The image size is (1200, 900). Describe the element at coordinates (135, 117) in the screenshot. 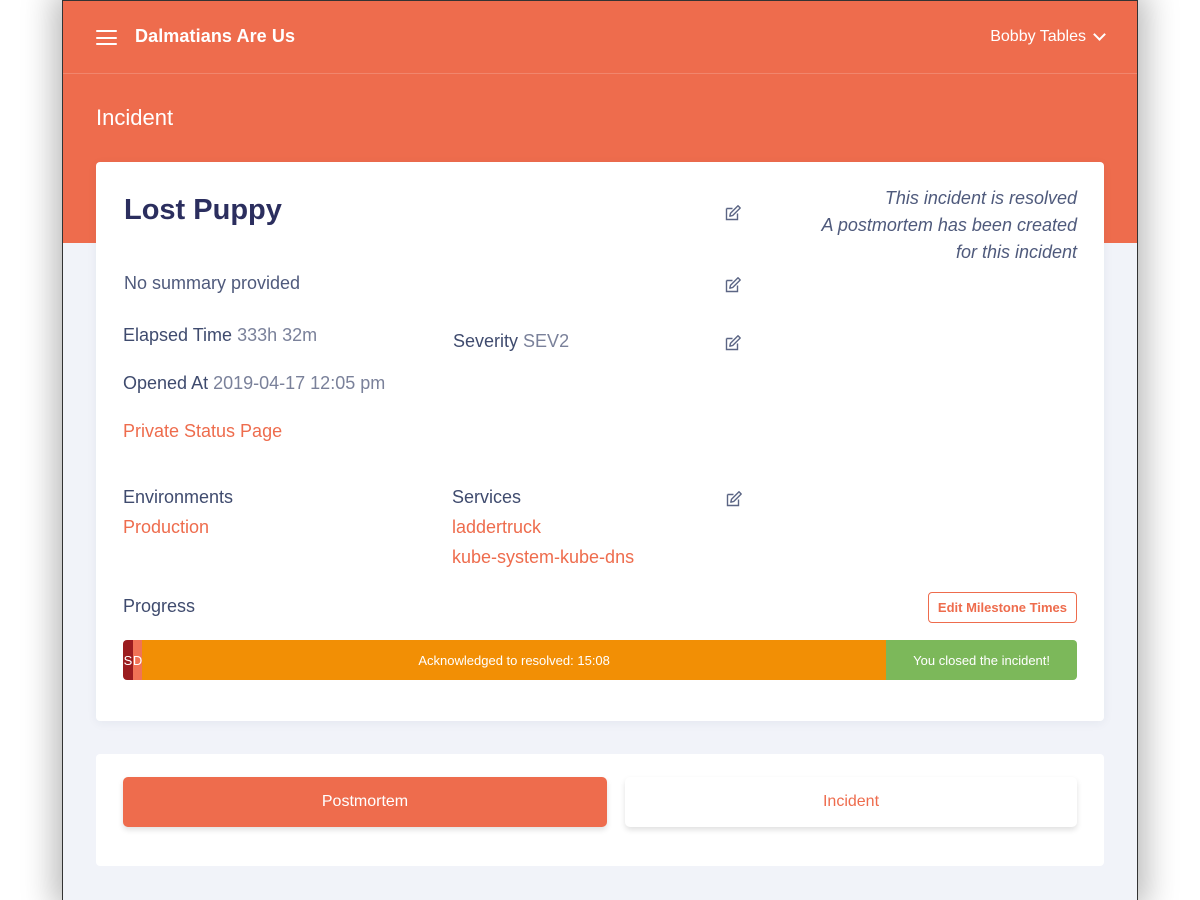

I see `page-title: Incident` at that location.